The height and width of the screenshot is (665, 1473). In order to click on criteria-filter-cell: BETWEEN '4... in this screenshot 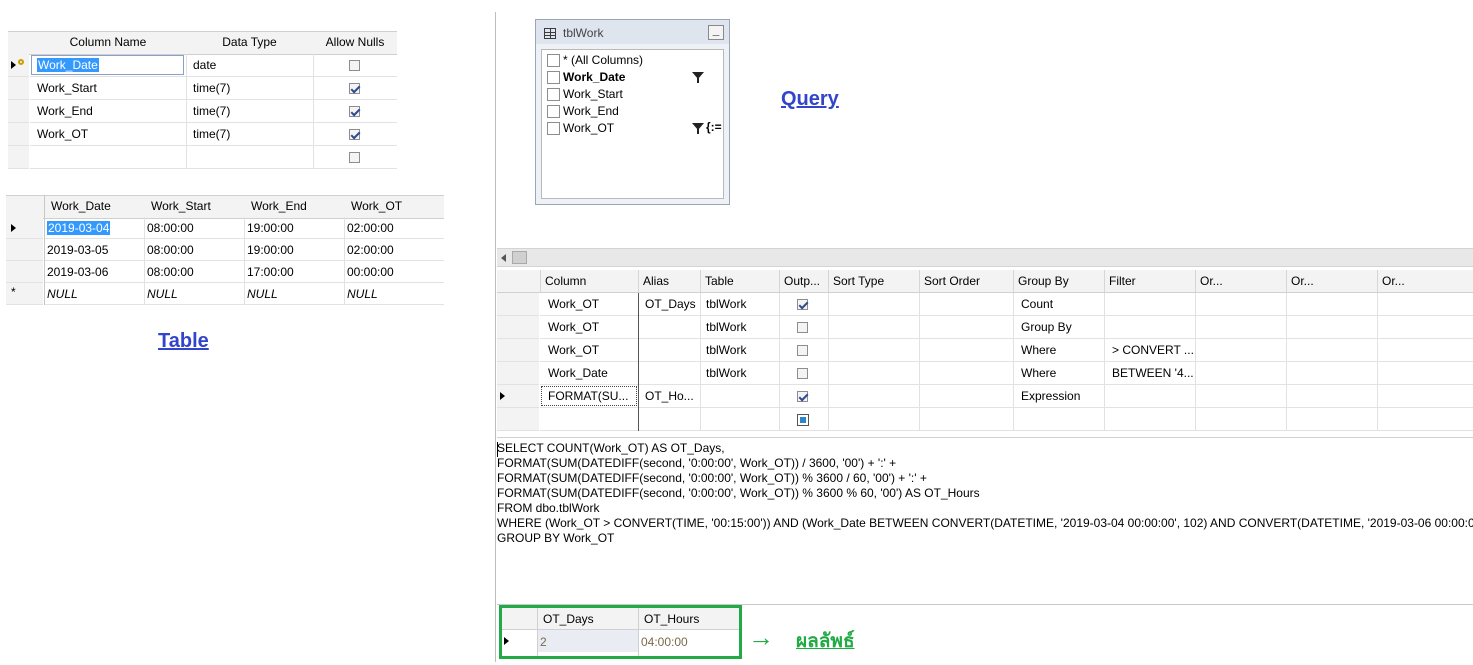, I will do `click(1153, 373)`.